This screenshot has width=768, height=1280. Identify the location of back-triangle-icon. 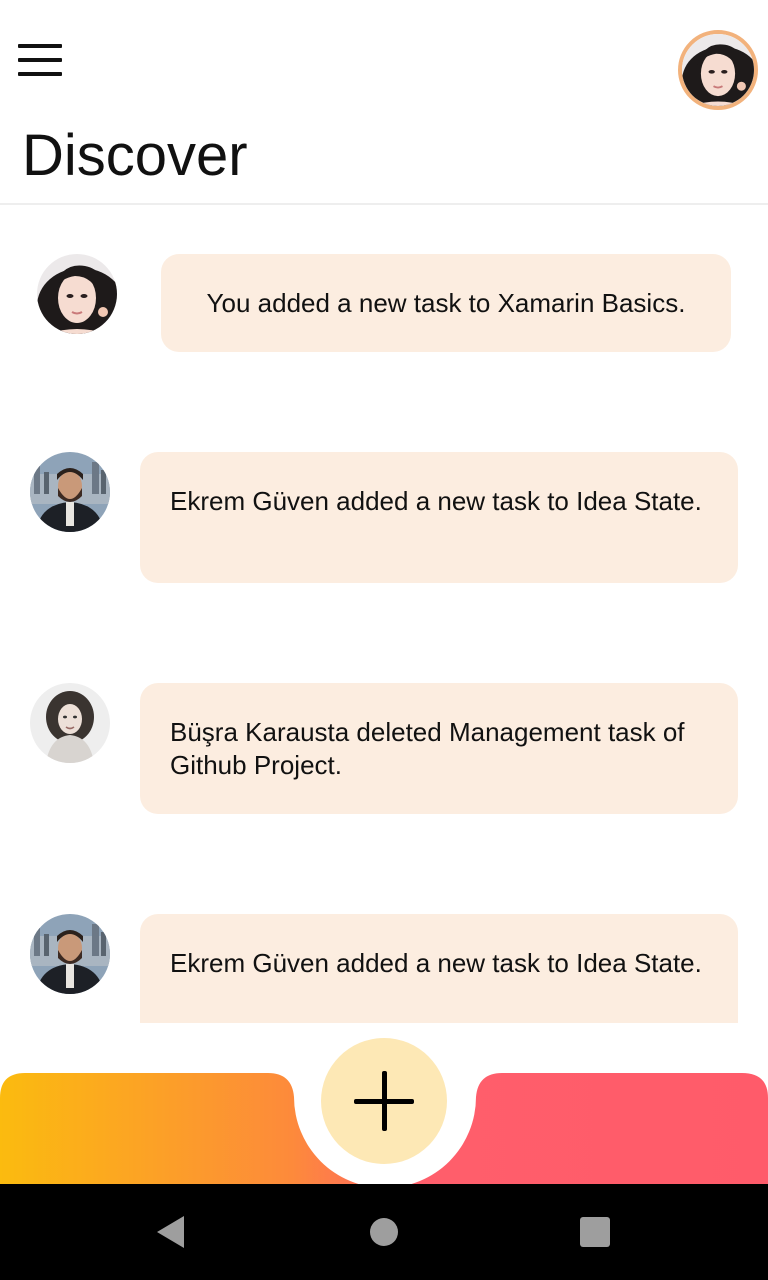
(171, 1232).